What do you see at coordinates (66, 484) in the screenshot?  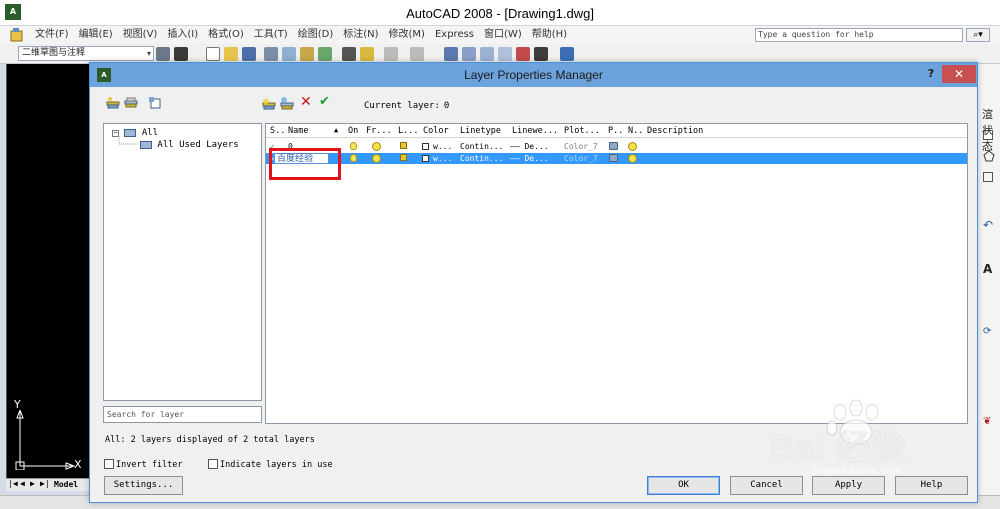 I see `tab-model: Model` at bounding box center [66, 484].